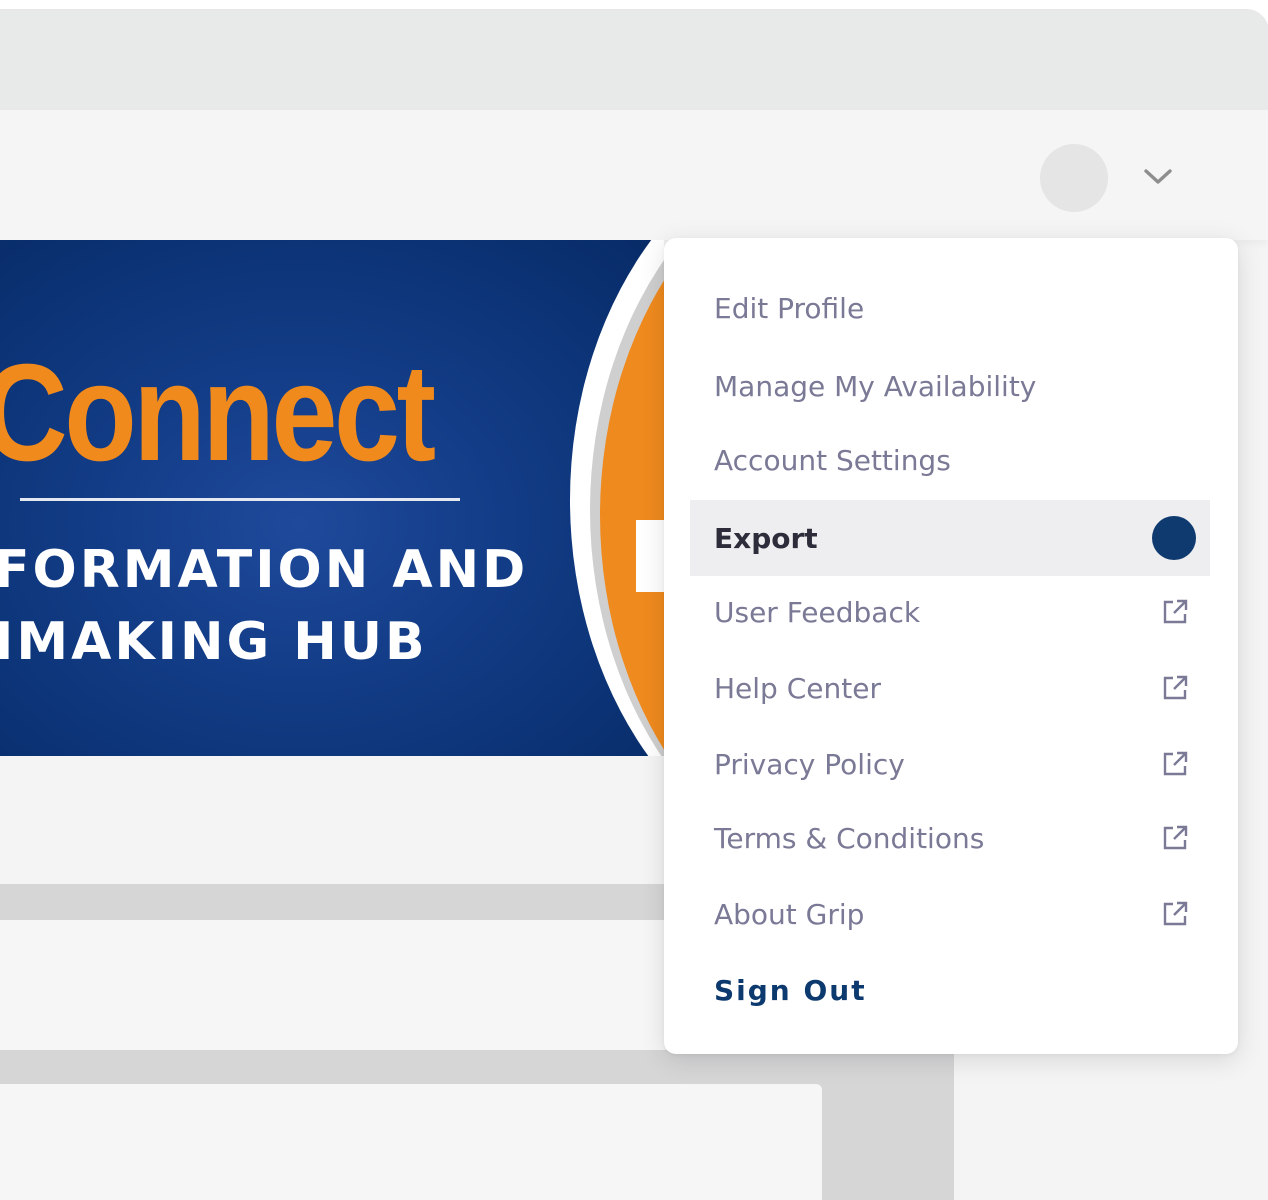 The image size is (1268, 1200). Describe the element at coordinates (950, 914) in the screenshot. I see `menu-item-about-grip: About Grip` at that location.